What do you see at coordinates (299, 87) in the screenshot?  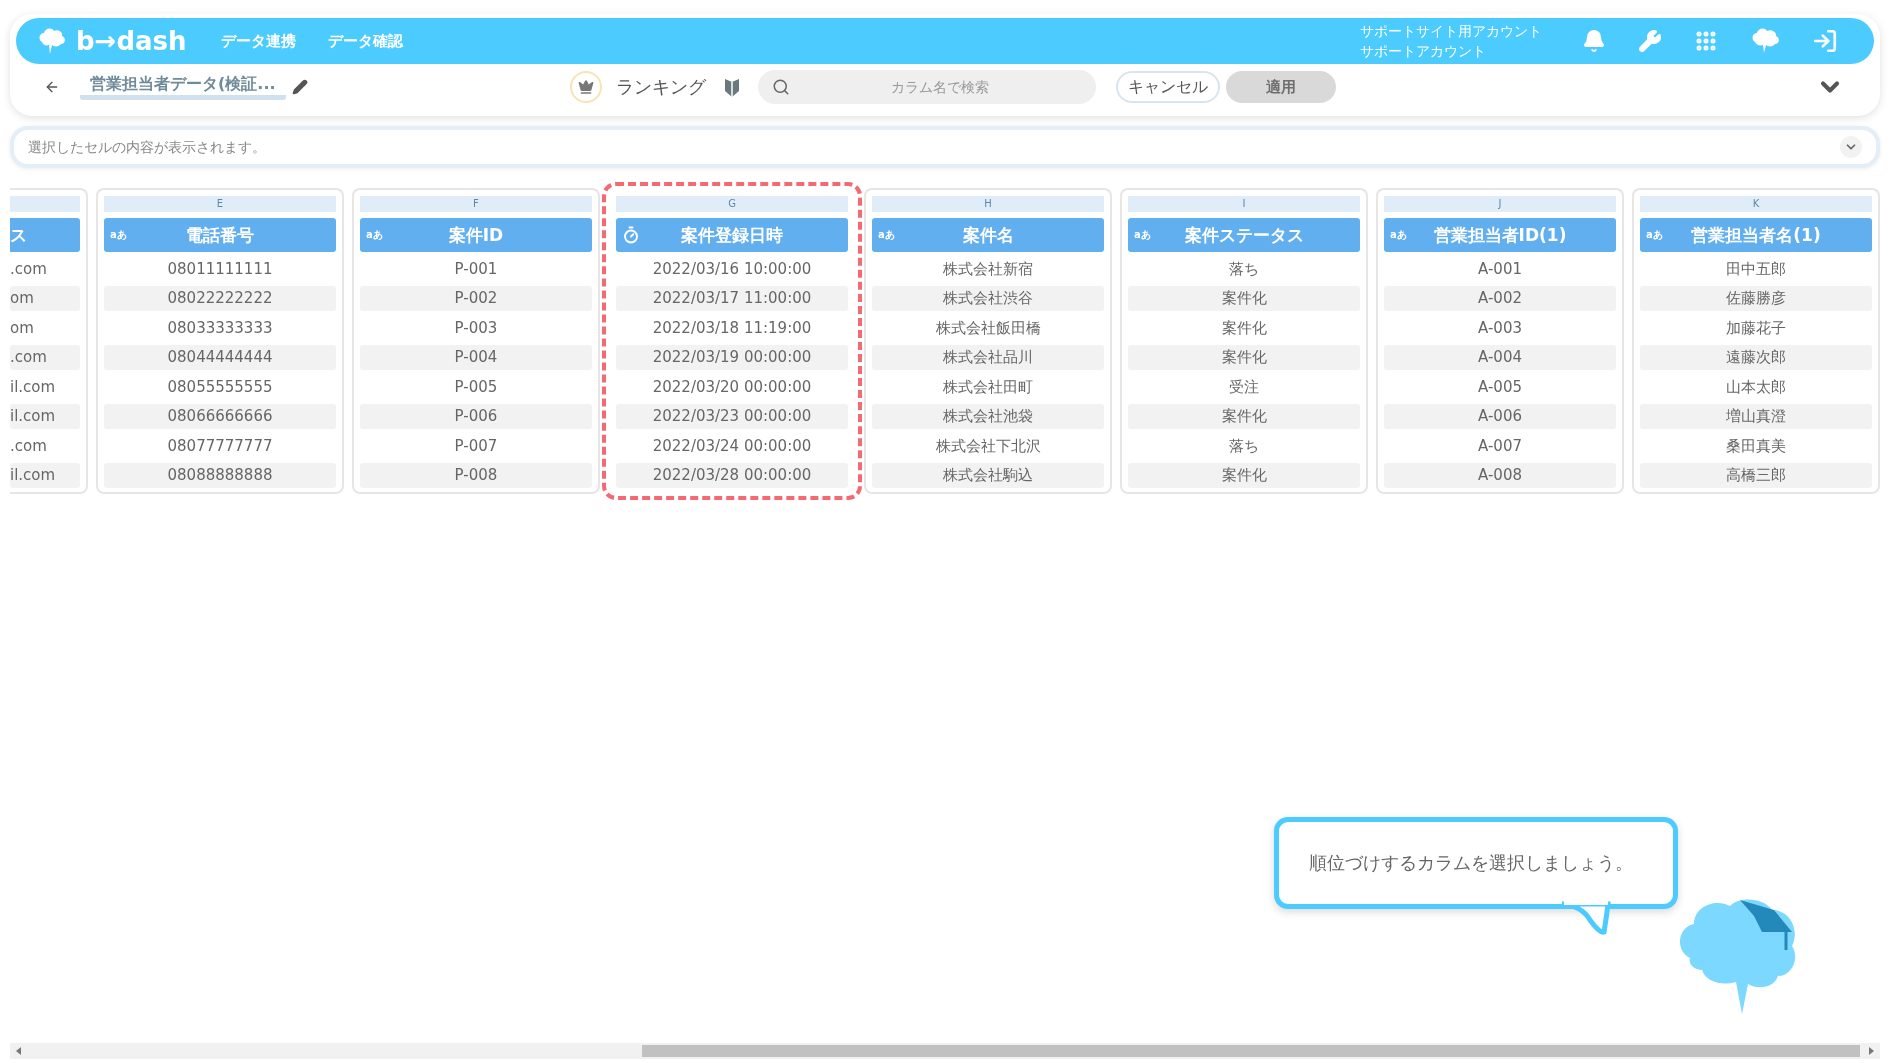 I see `edit-icon` at bounding box center [299, 87].